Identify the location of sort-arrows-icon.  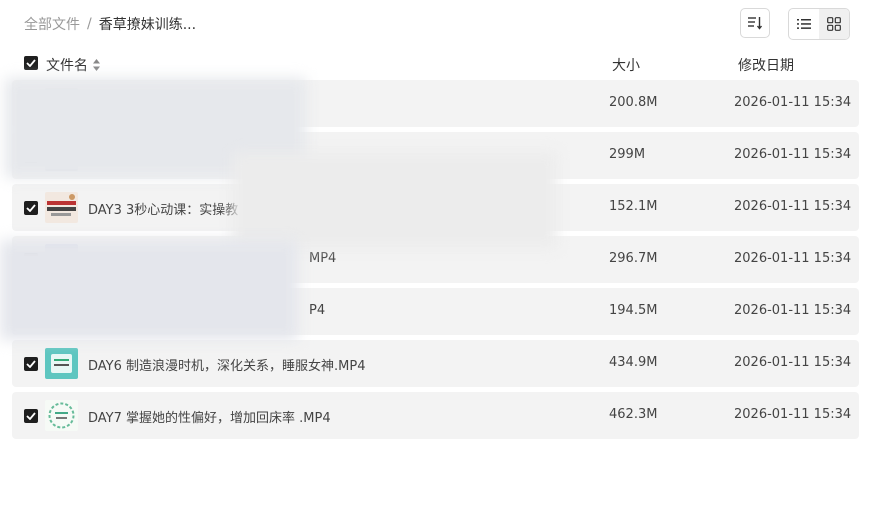
(96, 65).